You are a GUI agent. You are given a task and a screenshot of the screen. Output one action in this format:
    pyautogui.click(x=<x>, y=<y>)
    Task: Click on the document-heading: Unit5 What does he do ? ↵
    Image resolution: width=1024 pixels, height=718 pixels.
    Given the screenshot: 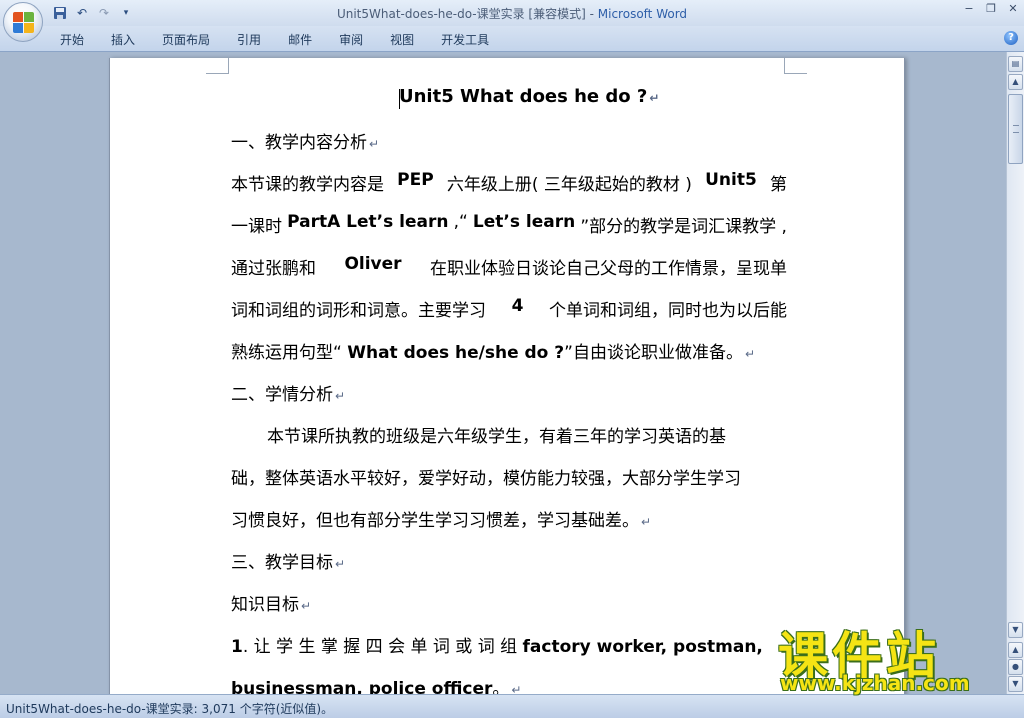 What is the action you would take?
    pyautogui.click(x=529, y=96)
    